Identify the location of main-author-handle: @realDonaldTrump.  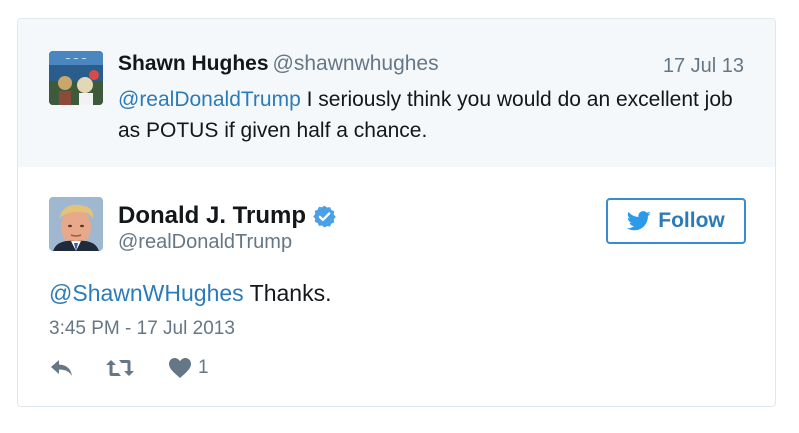
(205, 242).